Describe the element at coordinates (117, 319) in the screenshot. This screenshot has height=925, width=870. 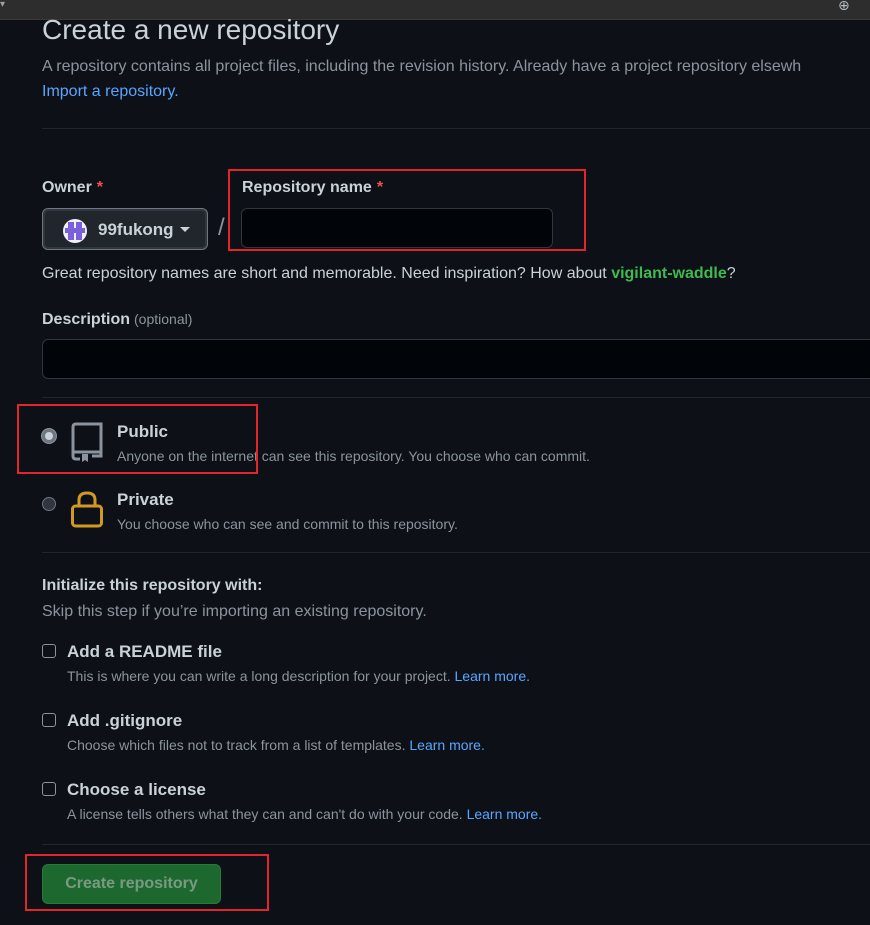
I see `description-label: Description (optional)` at that location.